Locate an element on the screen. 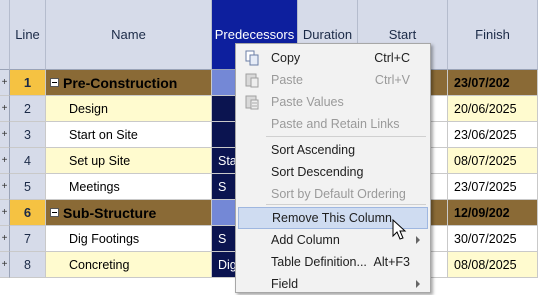 The image size is (538, 295). paste-values-icon is located at coordinates (252, 102).